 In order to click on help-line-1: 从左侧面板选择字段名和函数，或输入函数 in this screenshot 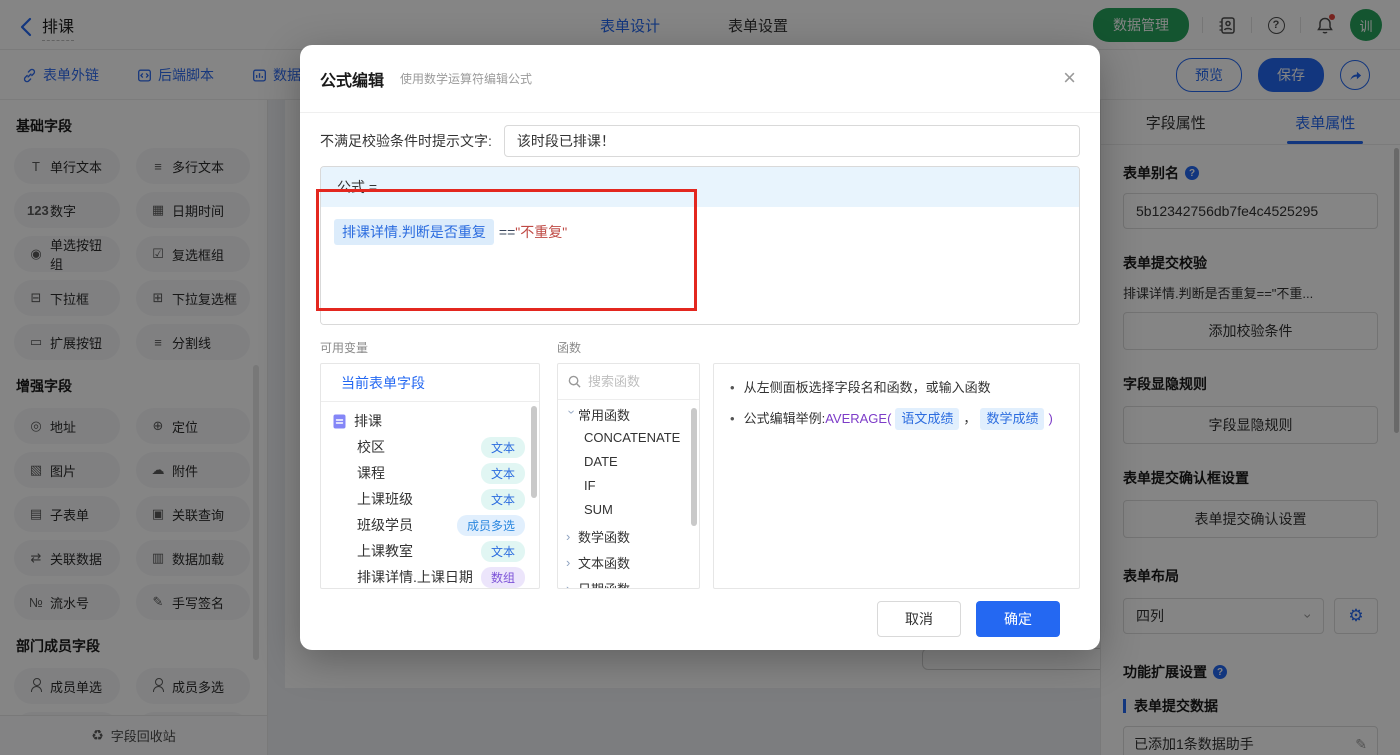, I will do `click(867, 387)`.